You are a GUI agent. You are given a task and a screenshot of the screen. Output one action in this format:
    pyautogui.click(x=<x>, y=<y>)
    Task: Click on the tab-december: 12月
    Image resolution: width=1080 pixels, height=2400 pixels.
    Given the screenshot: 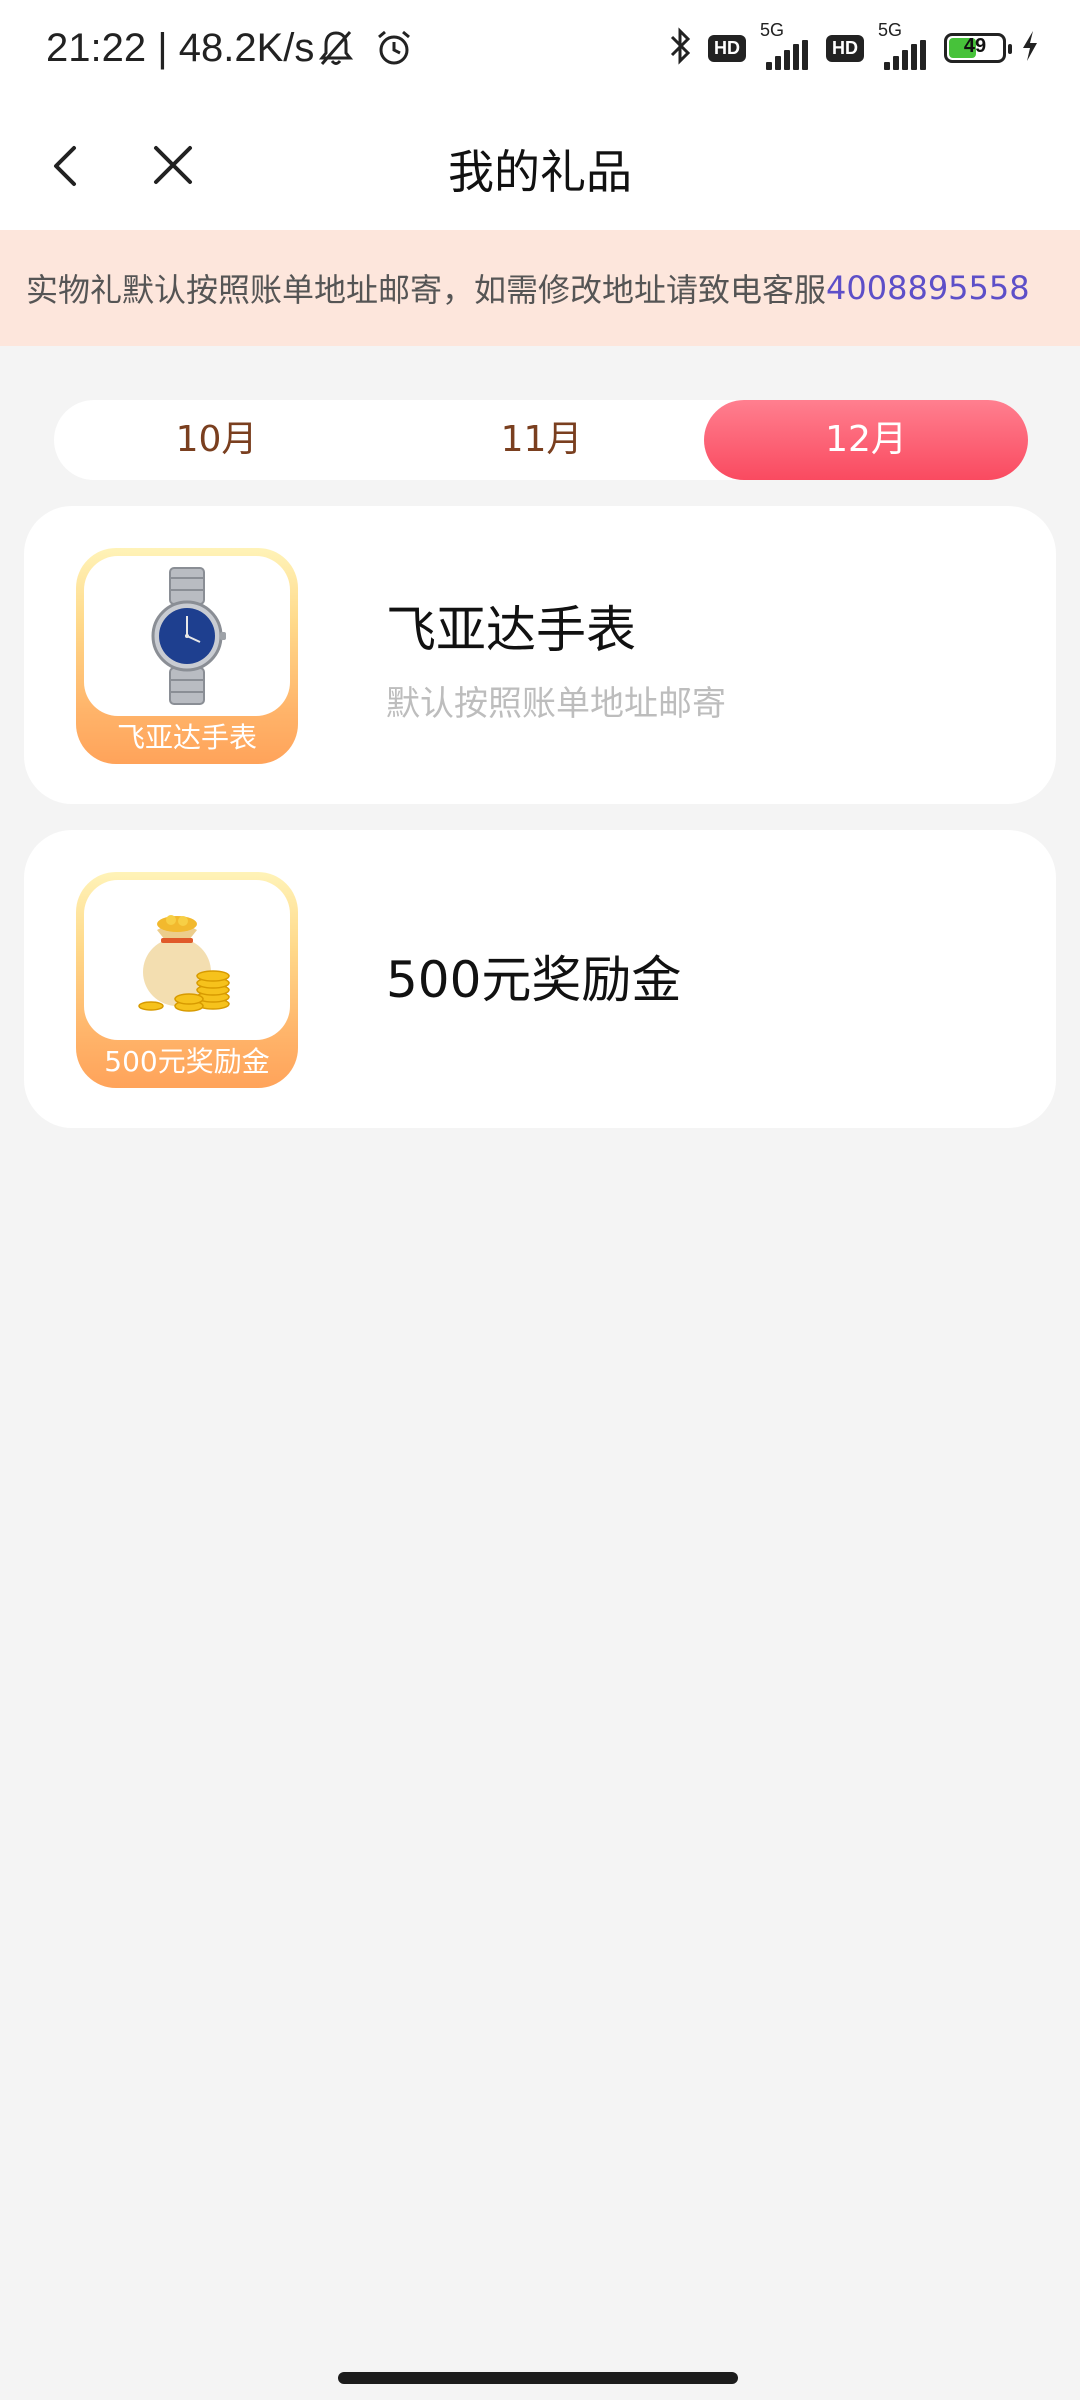 What is the action you would take?
    pyautogui.click(x=866, y=440)
    